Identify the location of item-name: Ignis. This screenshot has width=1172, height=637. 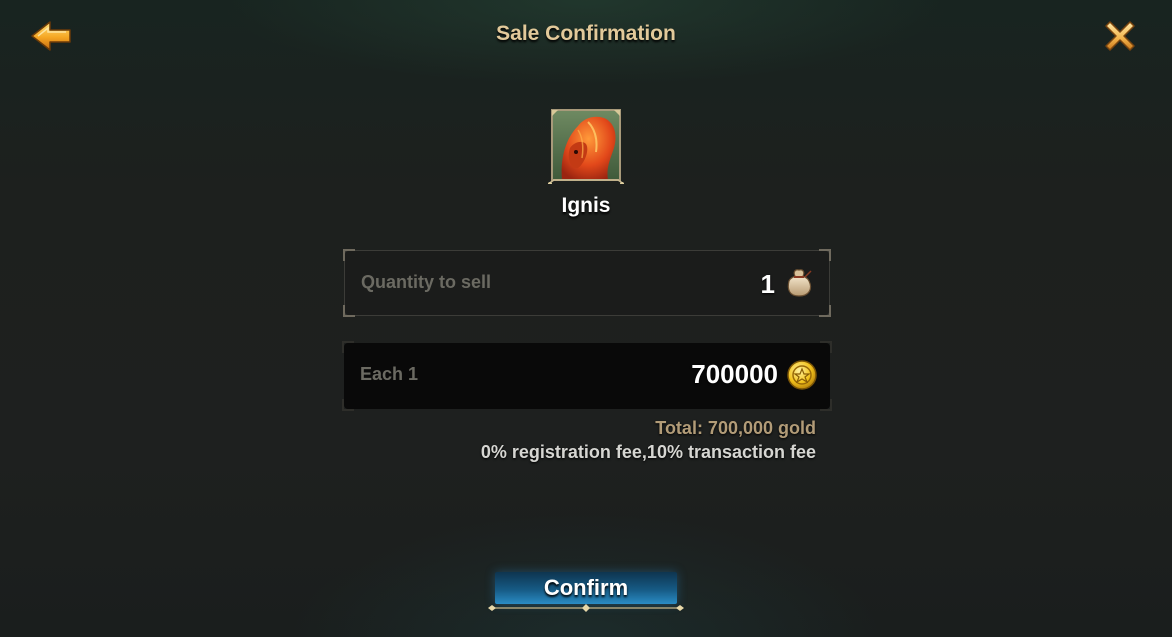
(586, 205).